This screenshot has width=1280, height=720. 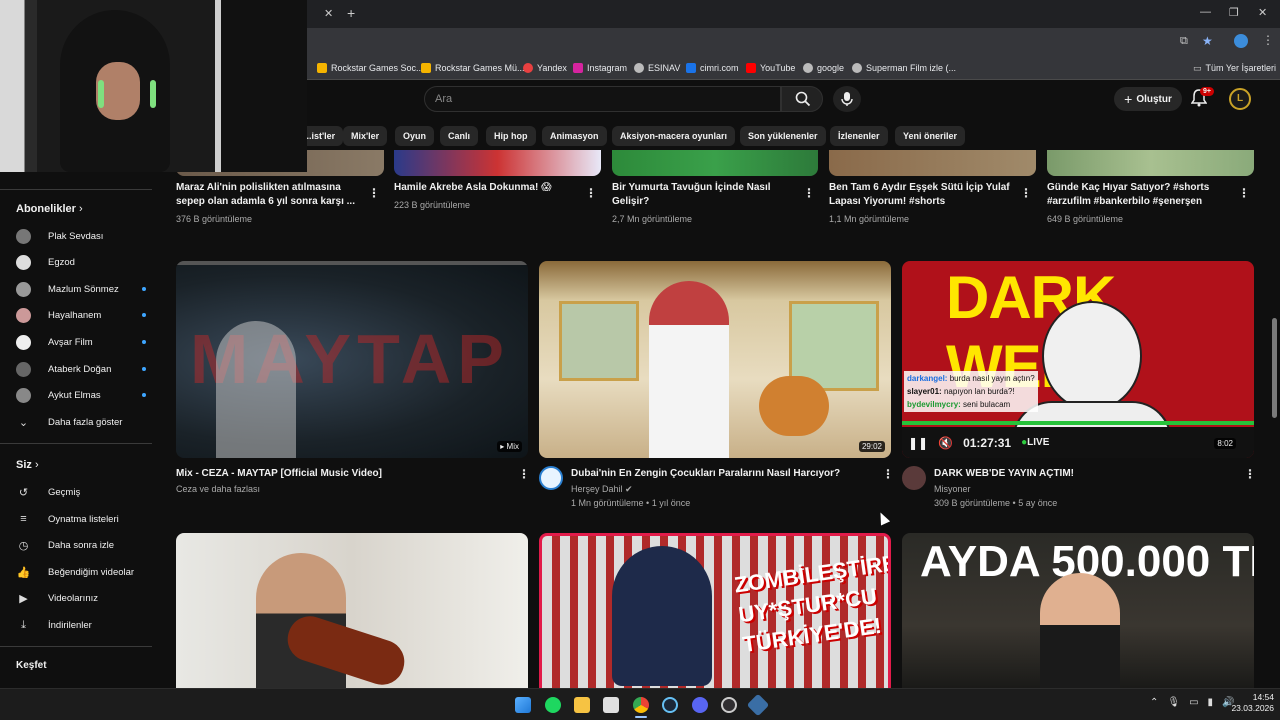 I want to click on obs-icon, so click(x=729, y=705).